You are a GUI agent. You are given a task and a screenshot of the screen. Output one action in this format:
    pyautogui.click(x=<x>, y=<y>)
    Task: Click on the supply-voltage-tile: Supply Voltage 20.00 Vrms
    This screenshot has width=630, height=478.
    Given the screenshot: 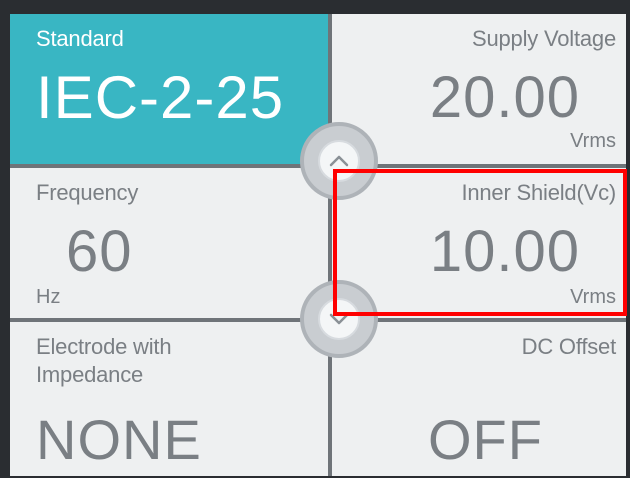 What is the action you would take?
    pyautogui.click(x=479, y=89)
    